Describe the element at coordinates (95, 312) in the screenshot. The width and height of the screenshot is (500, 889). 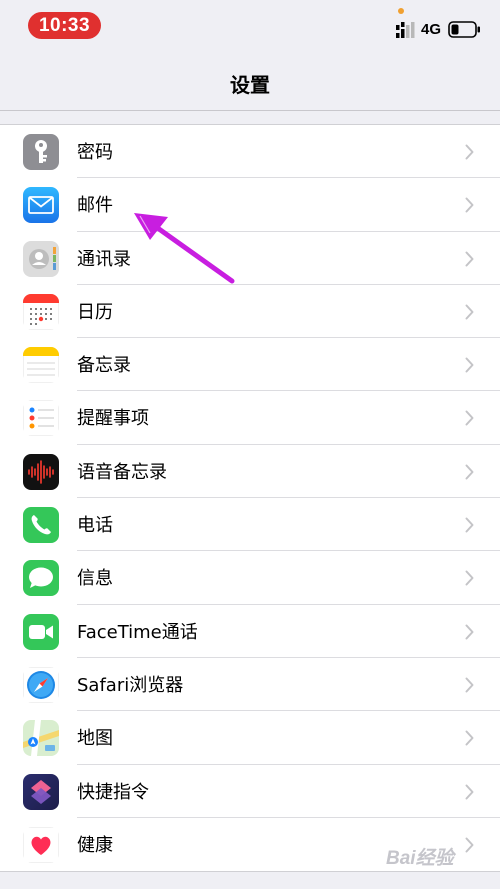
I see `settings-row-label: 日历` at that location.